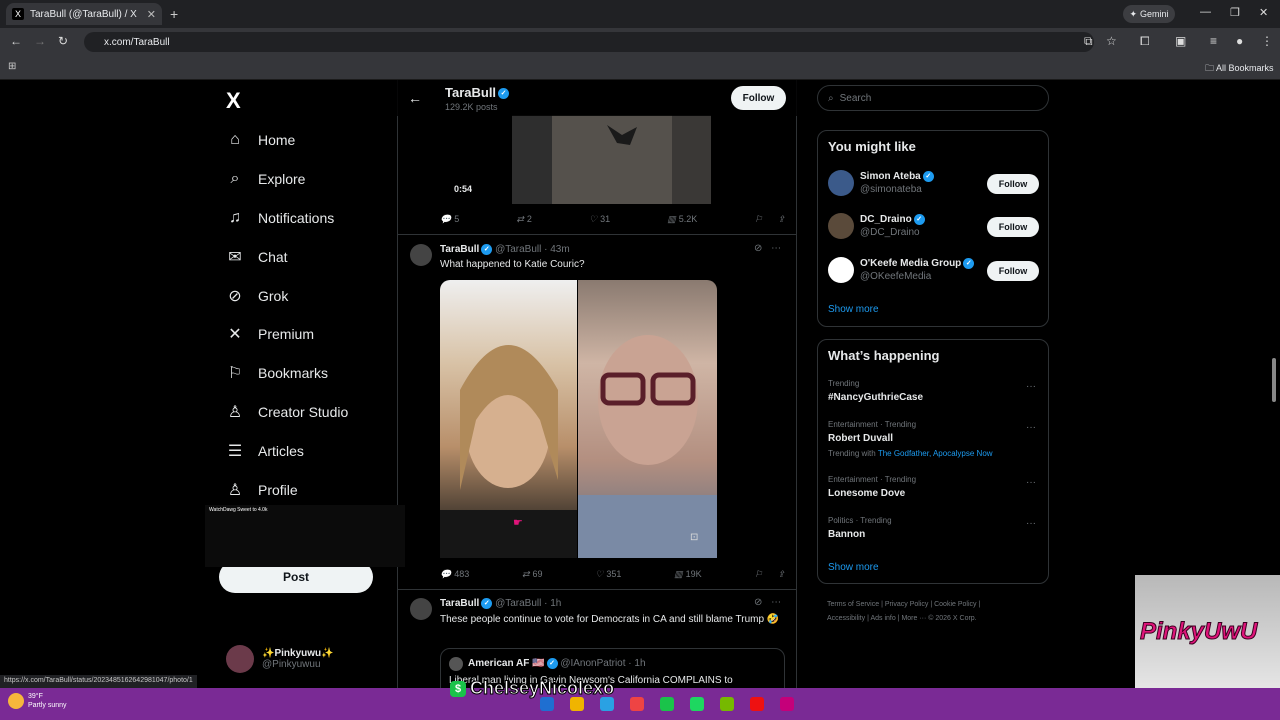  I want to click on install-app-icon: ⧉, so click(1088, 41).